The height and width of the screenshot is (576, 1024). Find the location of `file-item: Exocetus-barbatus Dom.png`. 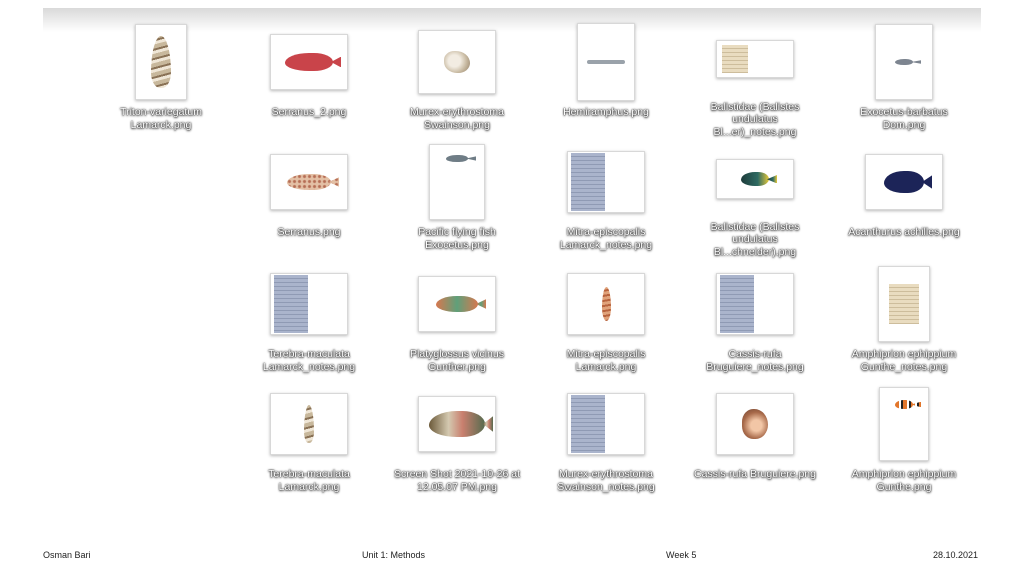

file-item: Exocetus-barbatus Dom.png is located at coordinates (904, 79).